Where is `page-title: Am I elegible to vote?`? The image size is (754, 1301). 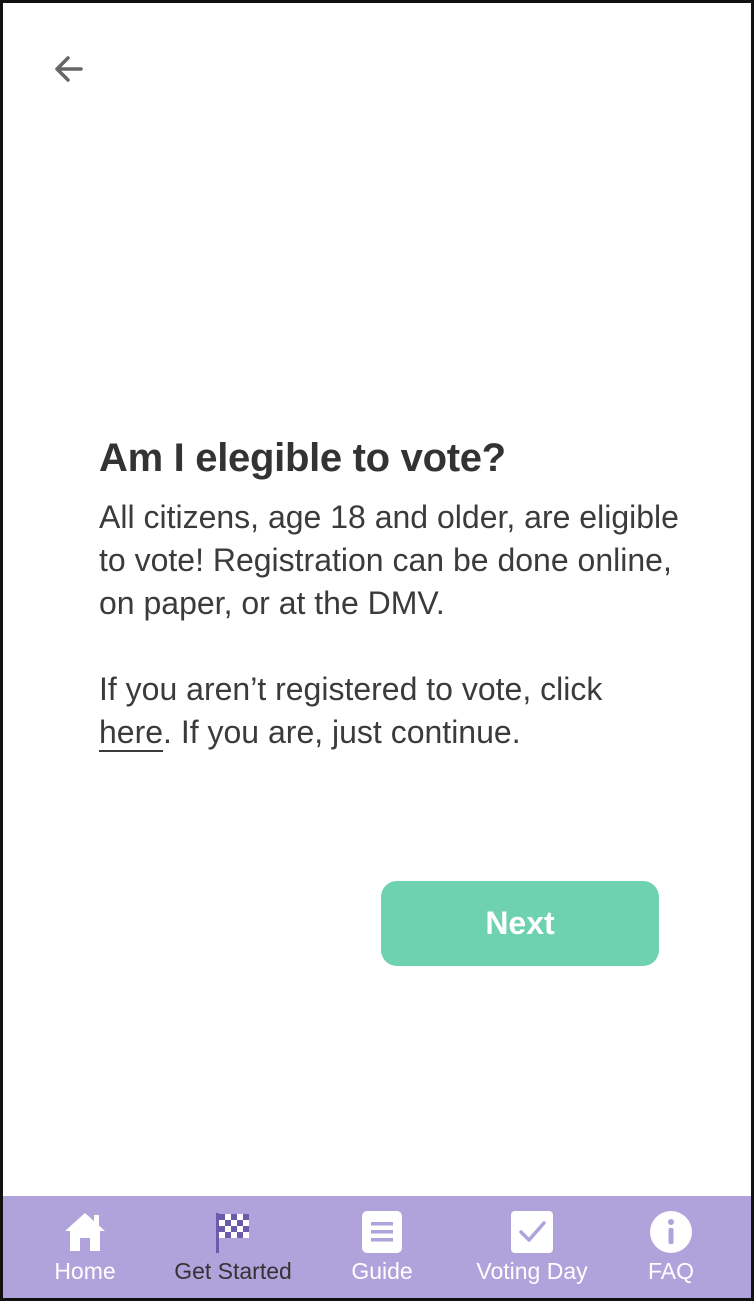 page-title: Am I elegible to vote? is located at coordinates (302, 458).